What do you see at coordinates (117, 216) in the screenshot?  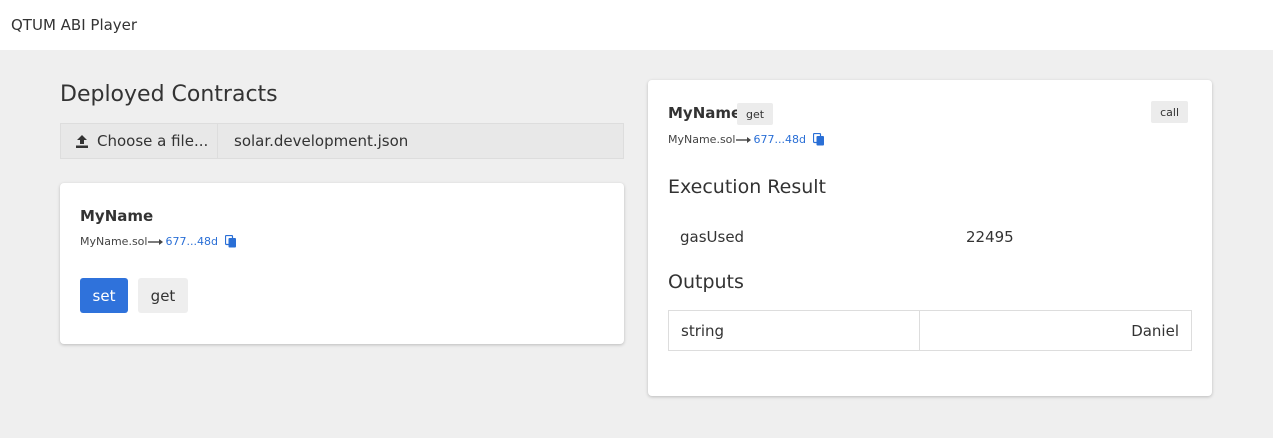 I see `contract-name: MyName` at bounding box center [117, 216].